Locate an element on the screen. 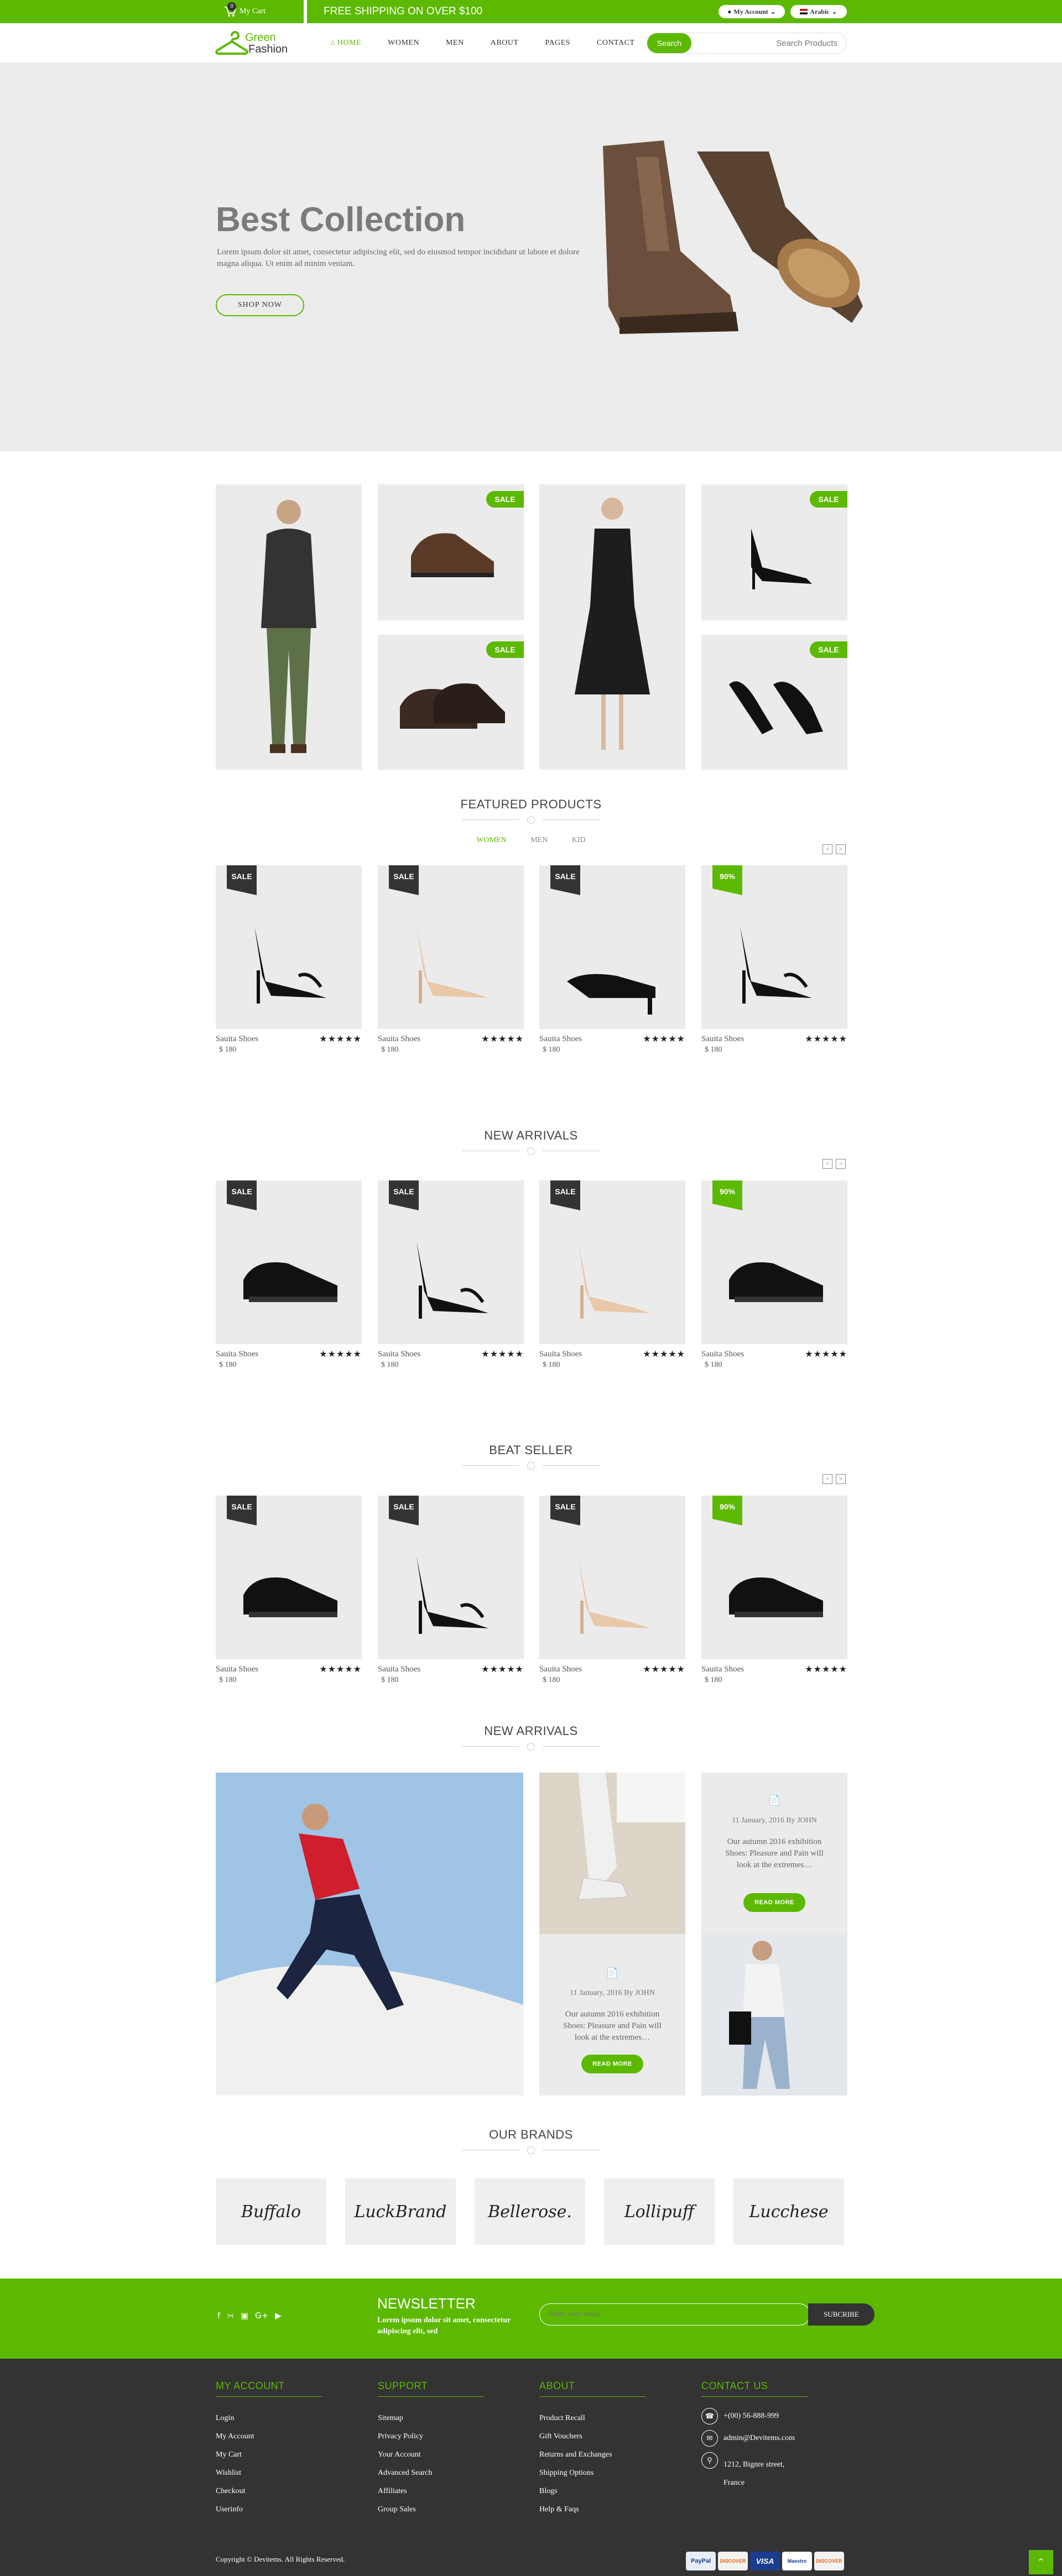 This screenshot has width=1062, height=2576. footer-link: Returns and Exchanges is located at coordinates (592, 2455).